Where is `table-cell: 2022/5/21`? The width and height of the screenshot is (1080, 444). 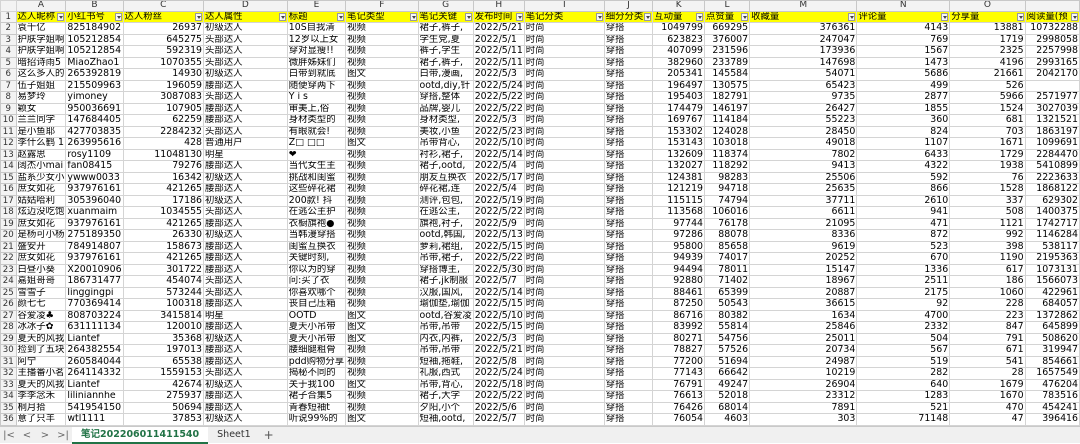
table-cell: 2022/5/21 is located at coordinates (498, 28).